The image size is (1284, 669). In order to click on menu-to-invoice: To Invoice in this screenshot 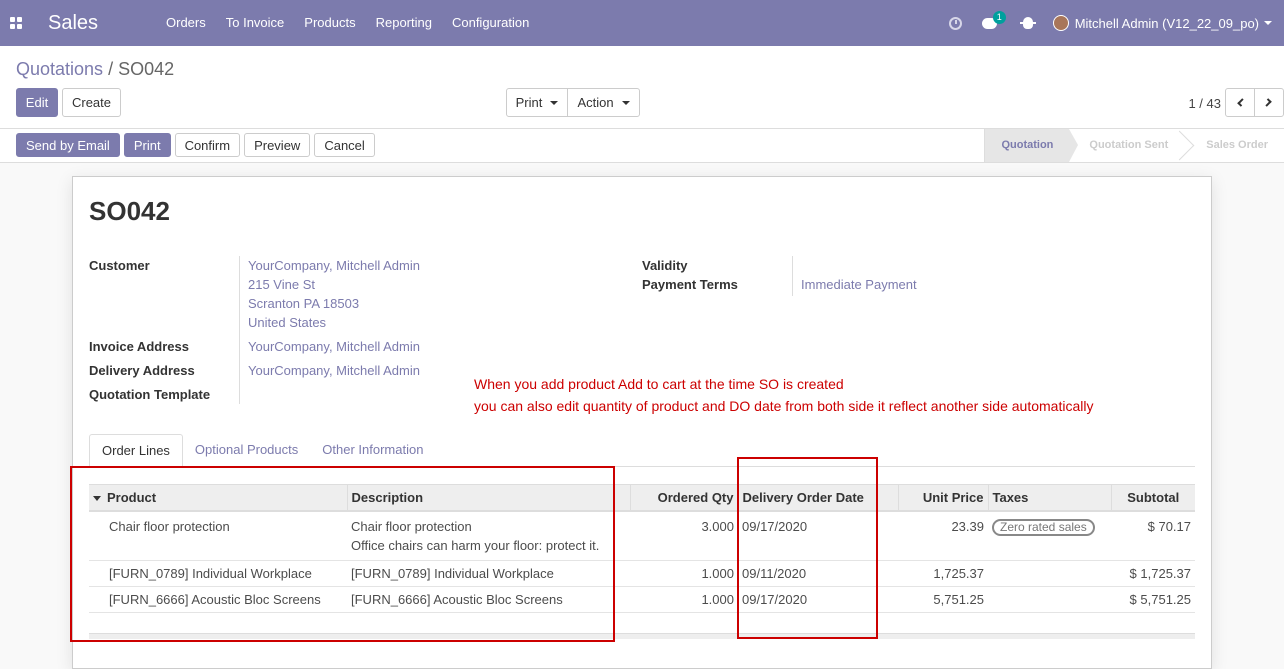, I will do `click(255, 23)`.